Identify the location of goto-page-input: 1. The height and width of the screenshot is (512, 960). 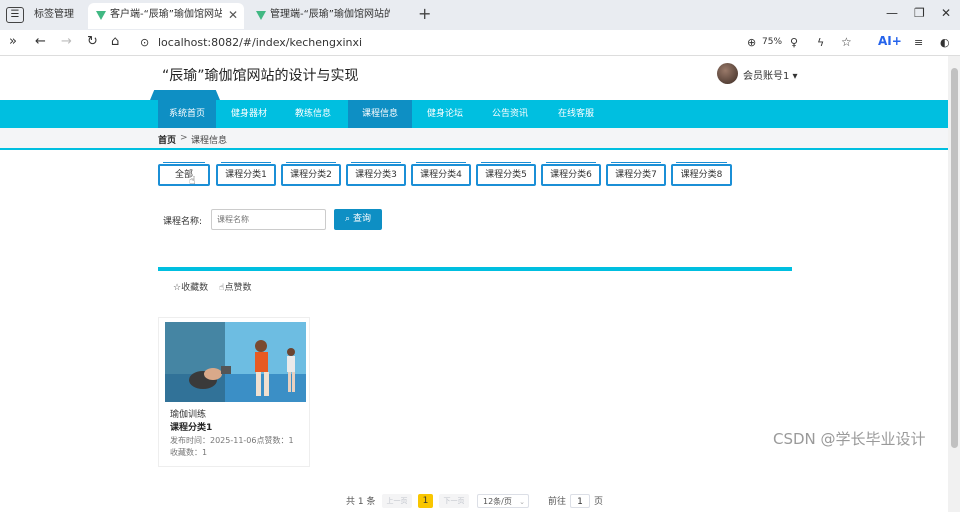
(580, 501).